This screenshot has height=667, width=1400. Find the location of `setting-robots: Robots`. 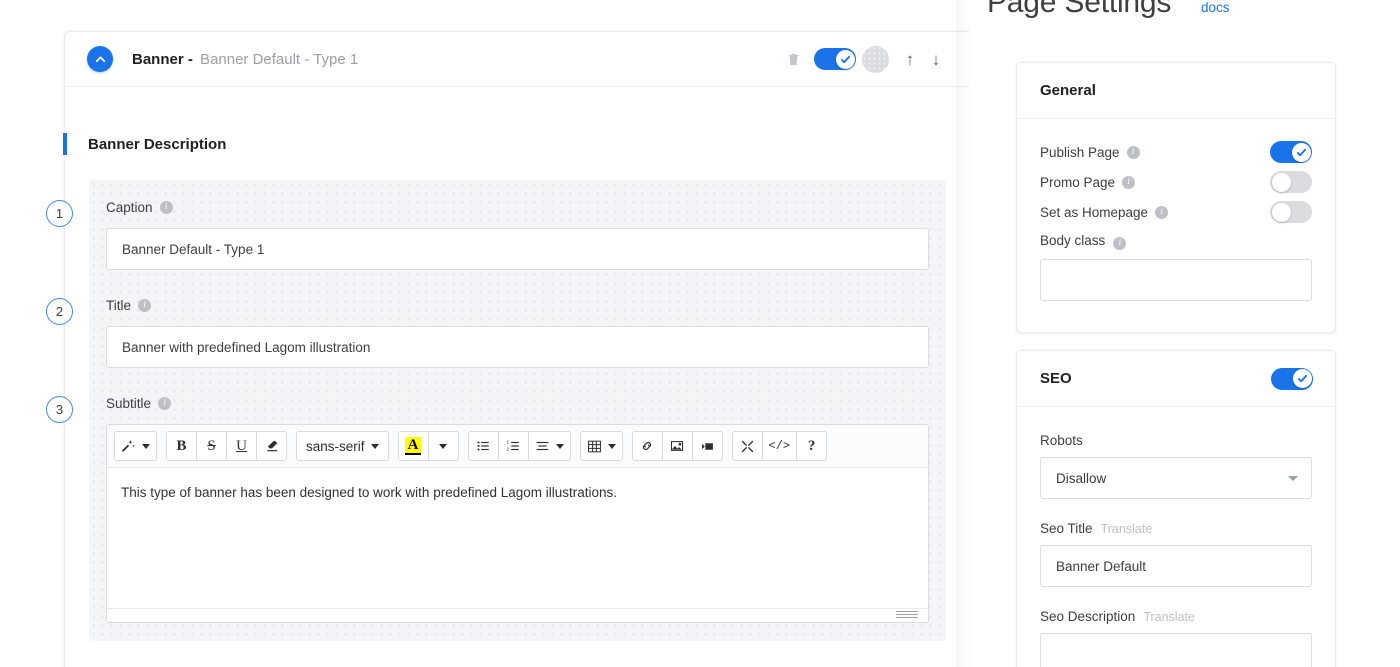

setting-robots: Robots is located at coordinates (1176, 466).